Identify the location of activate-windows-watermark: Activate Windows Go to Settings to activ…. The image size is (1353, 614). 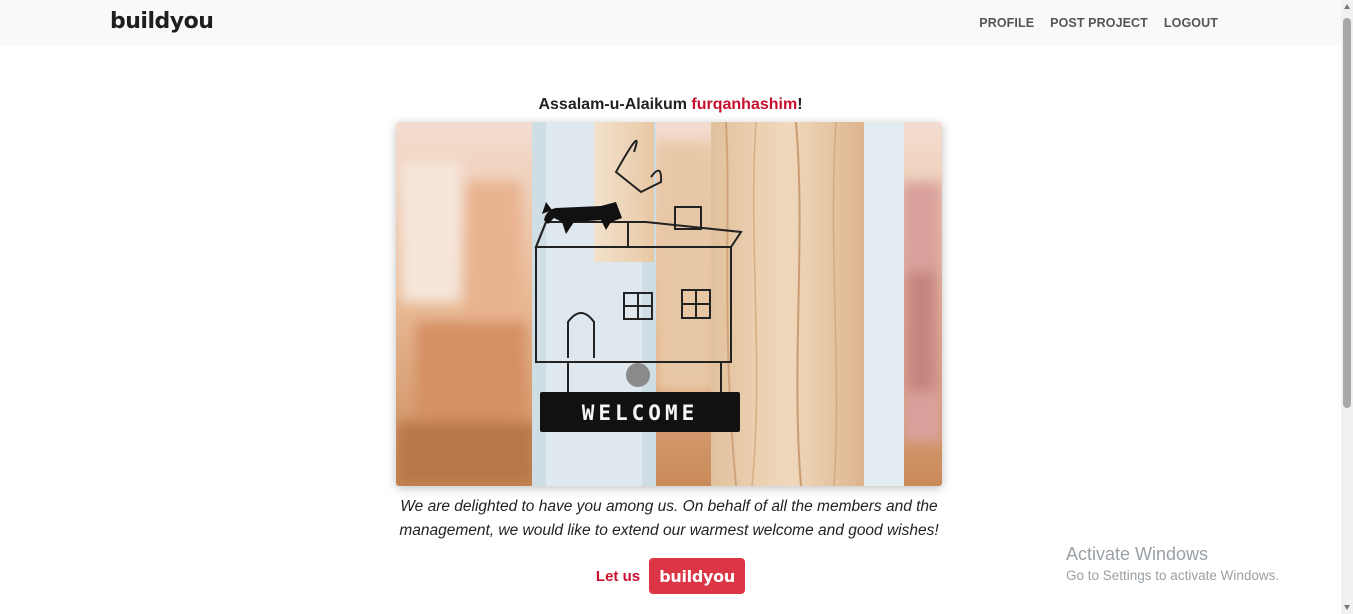
(1172, 563).